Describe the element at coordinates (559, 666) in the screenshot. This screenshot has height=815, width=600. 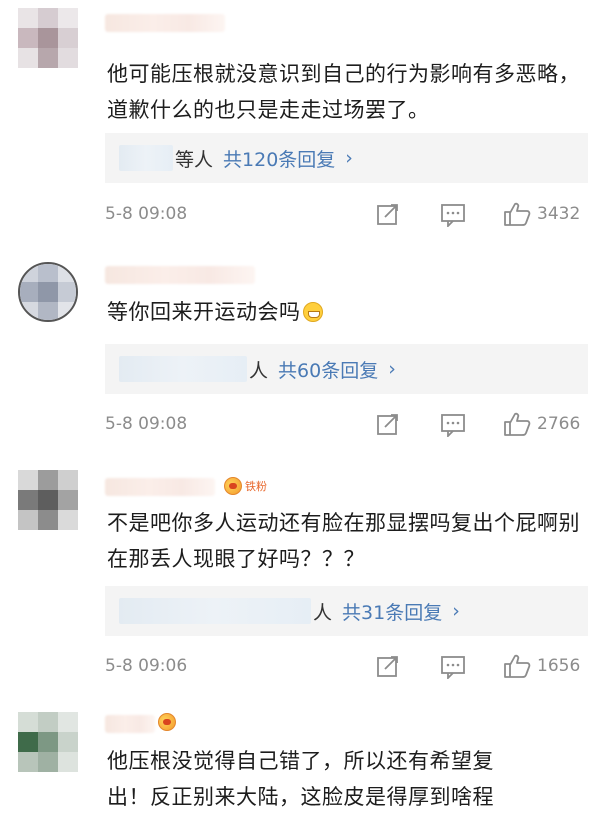
I see `like-count: 1656` at that location.